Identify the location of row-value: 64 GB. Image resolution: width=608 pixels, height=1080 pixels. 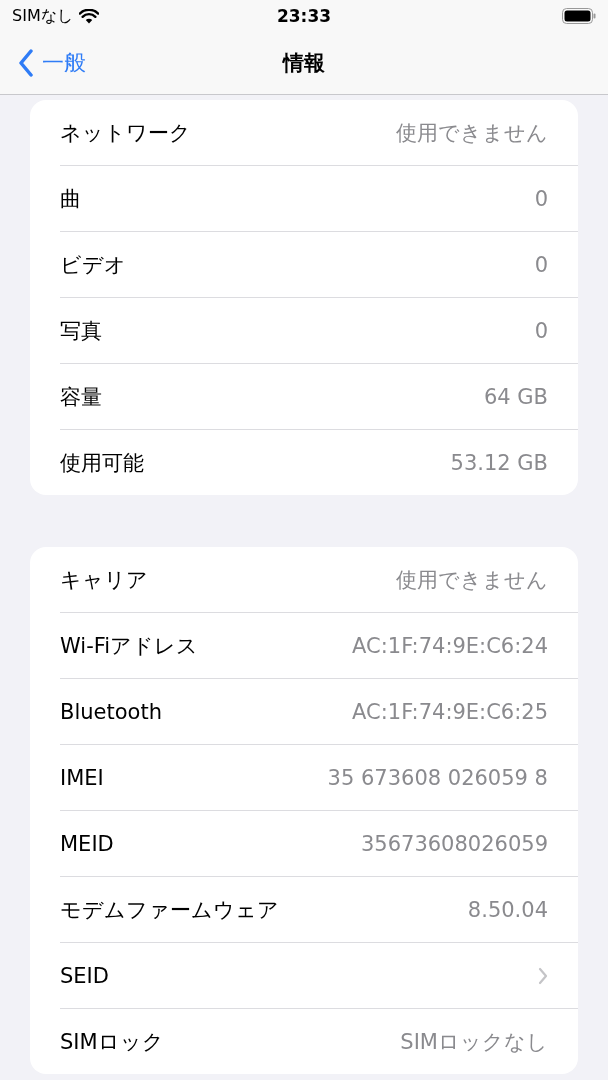
(515, 396).